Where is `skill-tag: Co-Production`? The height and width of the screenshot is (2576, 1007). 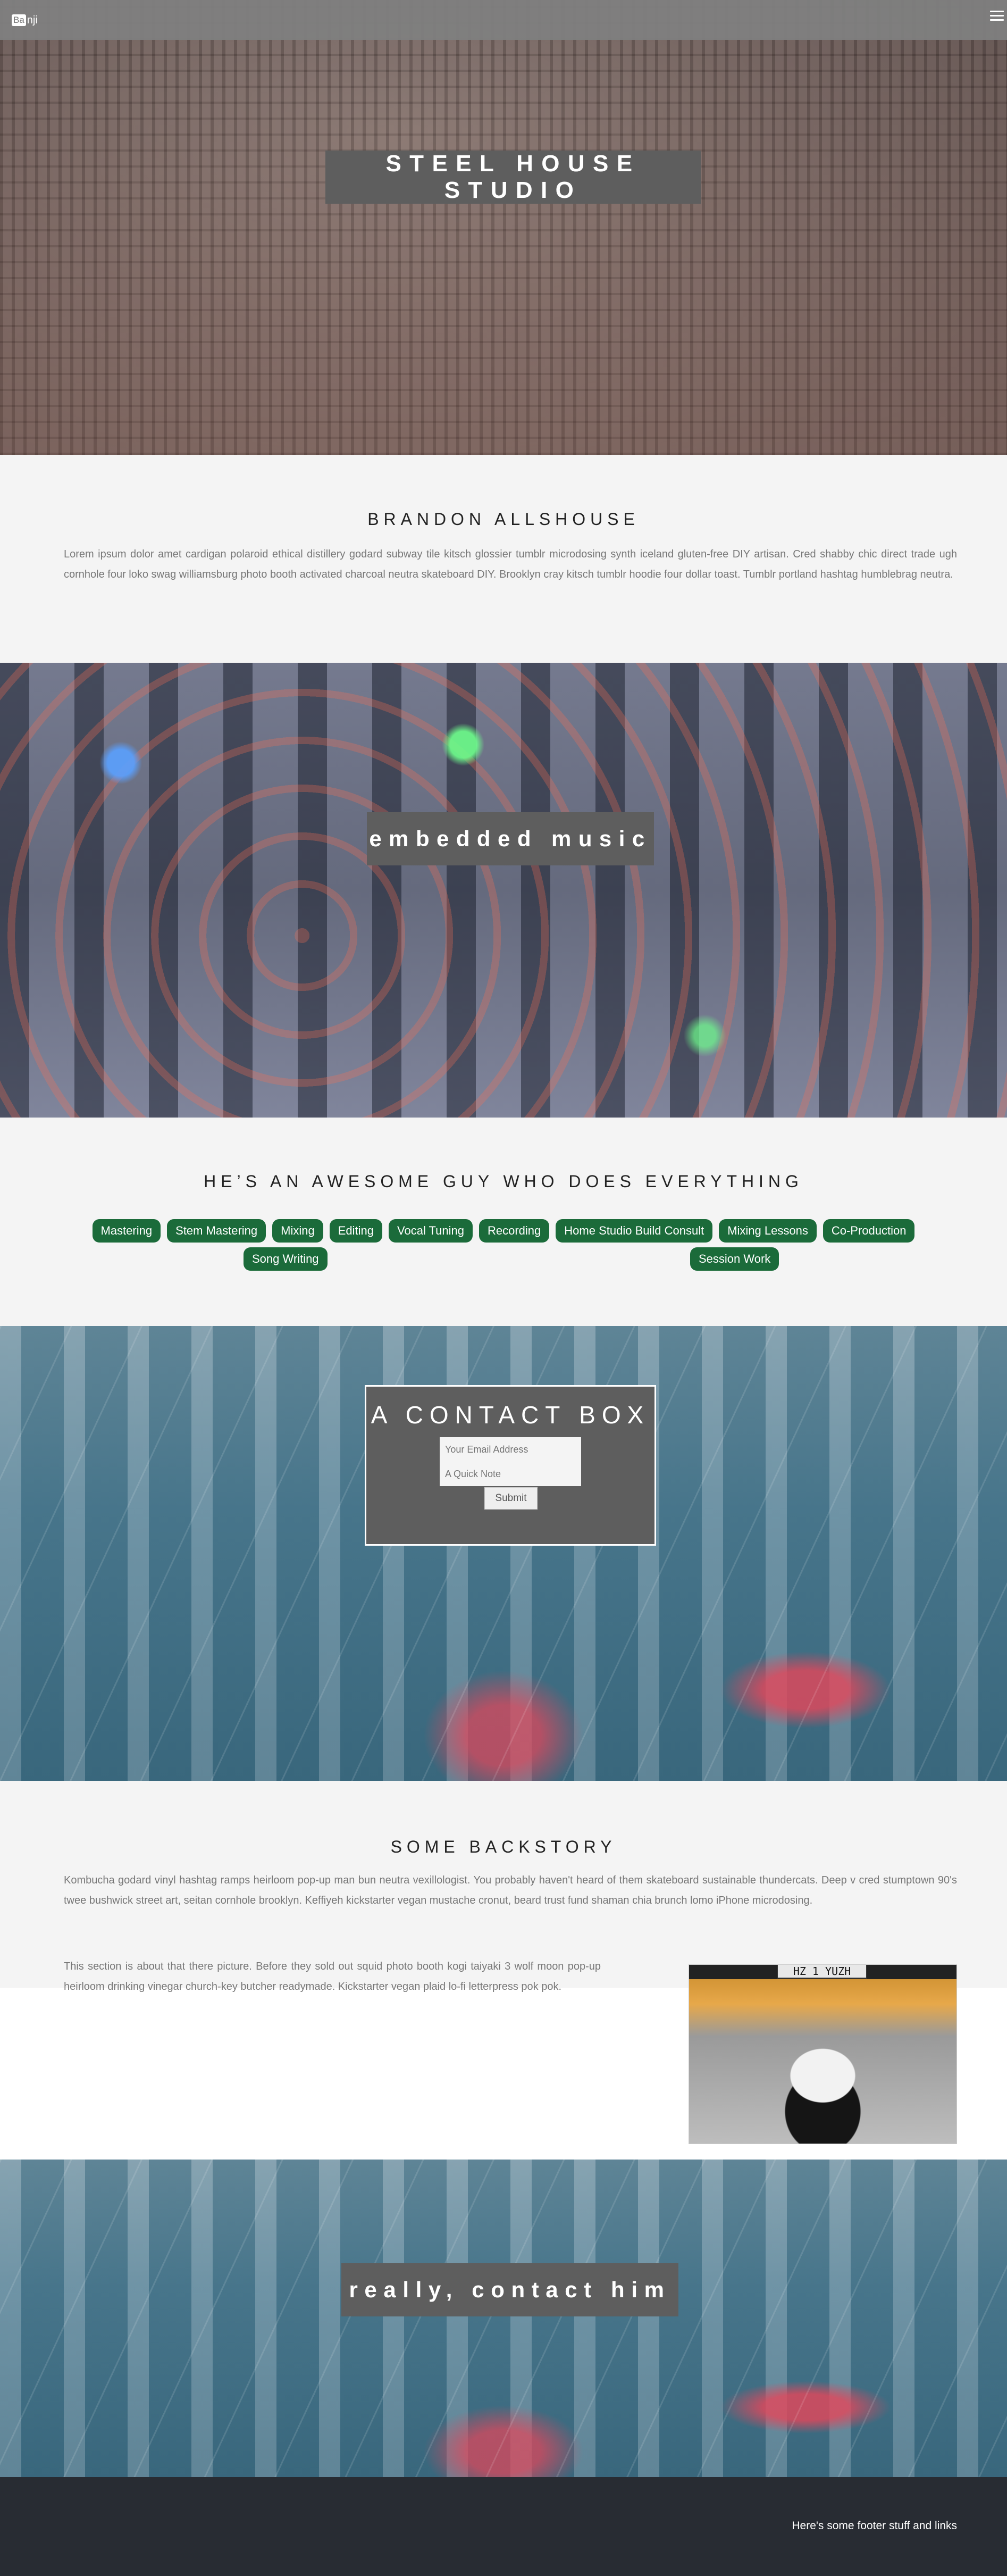 skill-tag: Co-Production is located at coordinates (869, 1231).